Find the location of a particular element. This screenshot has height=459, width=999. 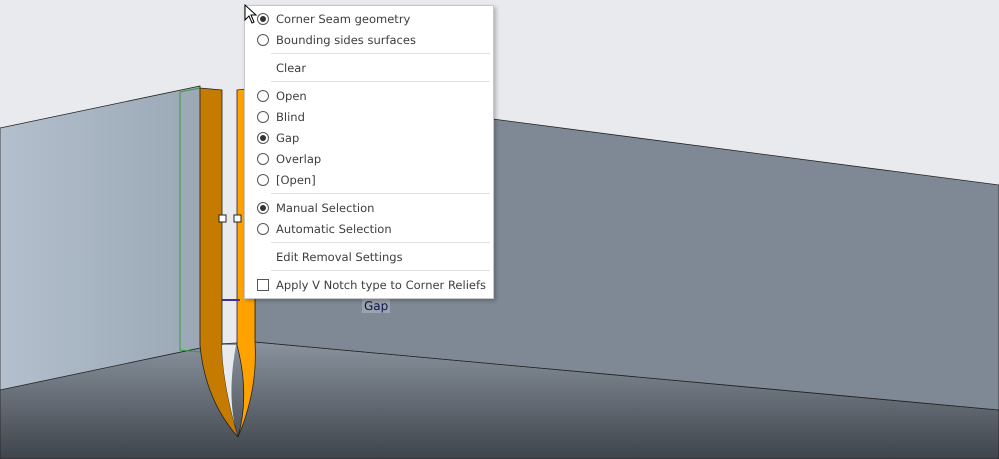

menu-item: Automatic Selection is located at coordinates (369, 228).